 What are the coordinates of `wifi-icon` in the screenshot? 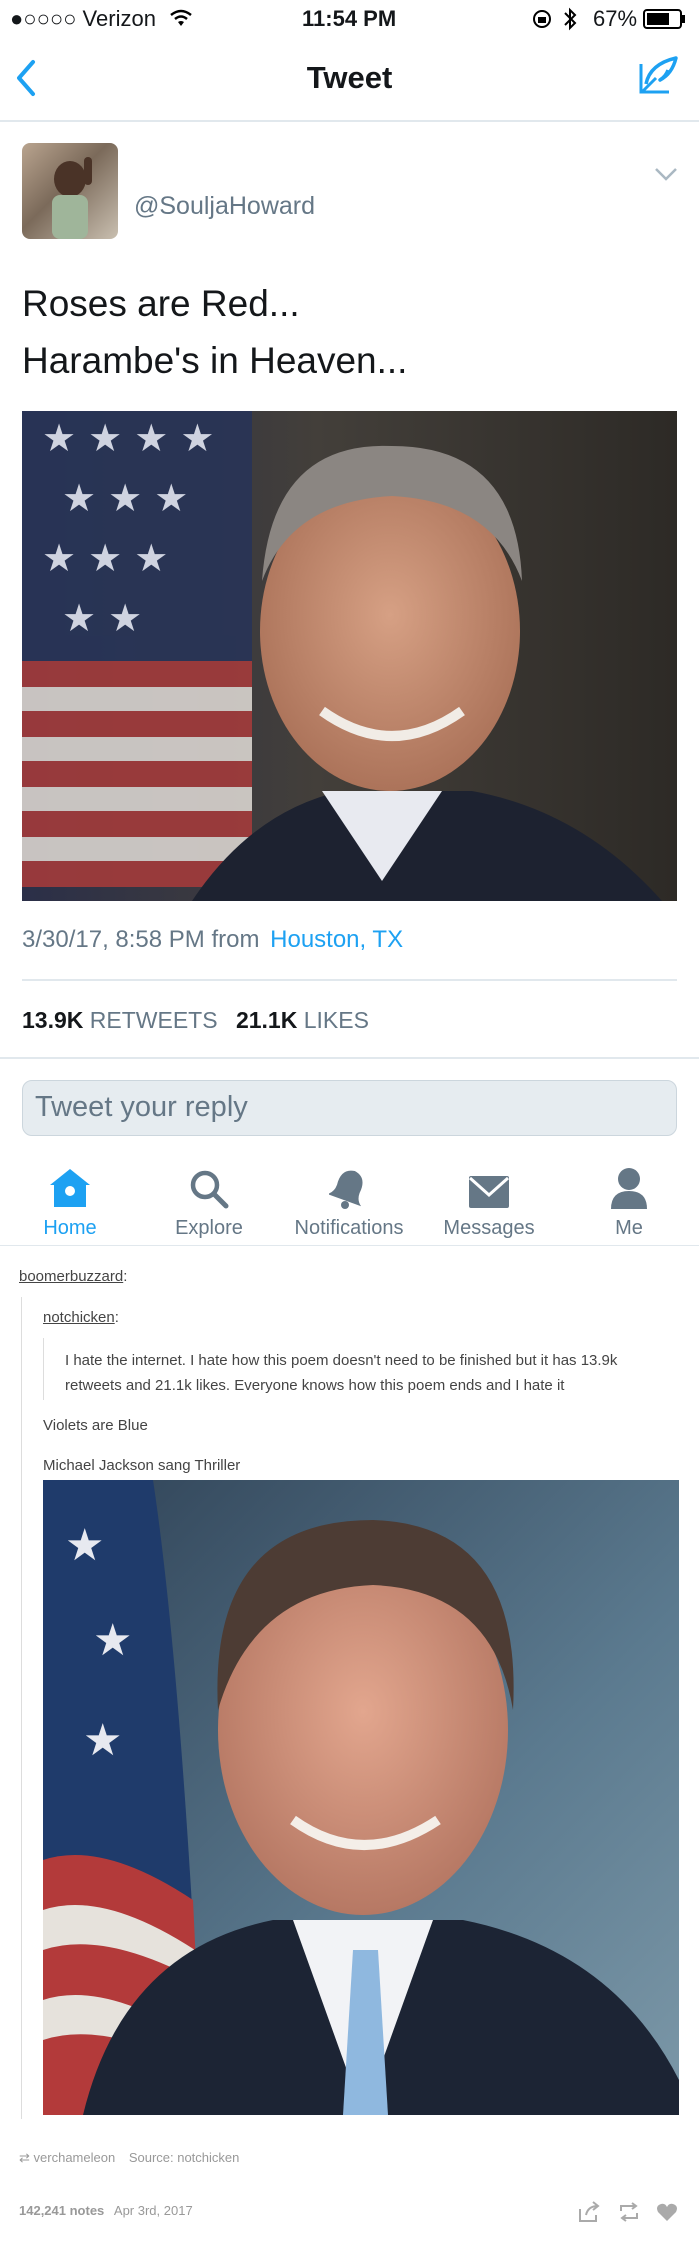 It's located at (181, 17).